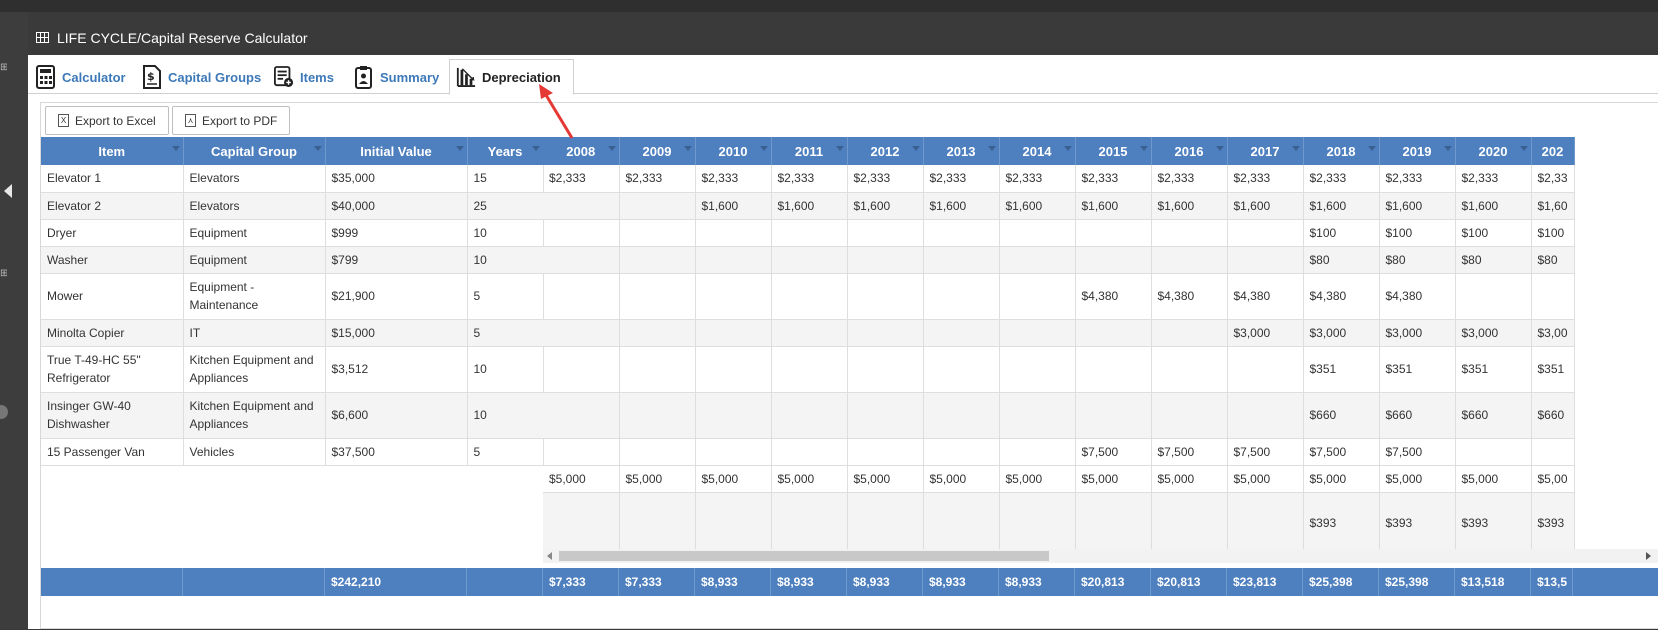 Image resolution: width=1658 pixels, height=630 pixels. I want to click on column-header-year: 2019, so click(1417, 151).